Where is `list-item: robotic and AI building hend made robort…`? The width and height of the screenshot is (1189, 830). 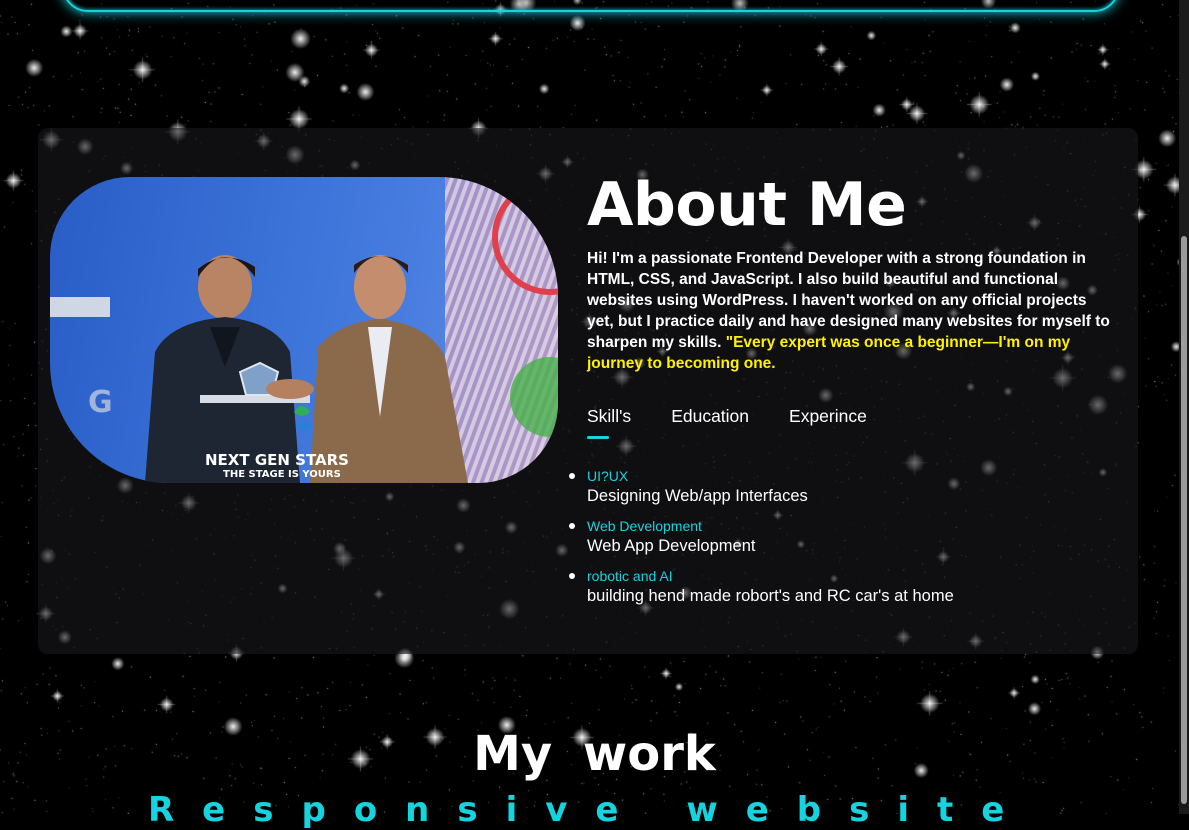 list-item: robotic and AI building hend made robort… is located at coordinates (840, 587).